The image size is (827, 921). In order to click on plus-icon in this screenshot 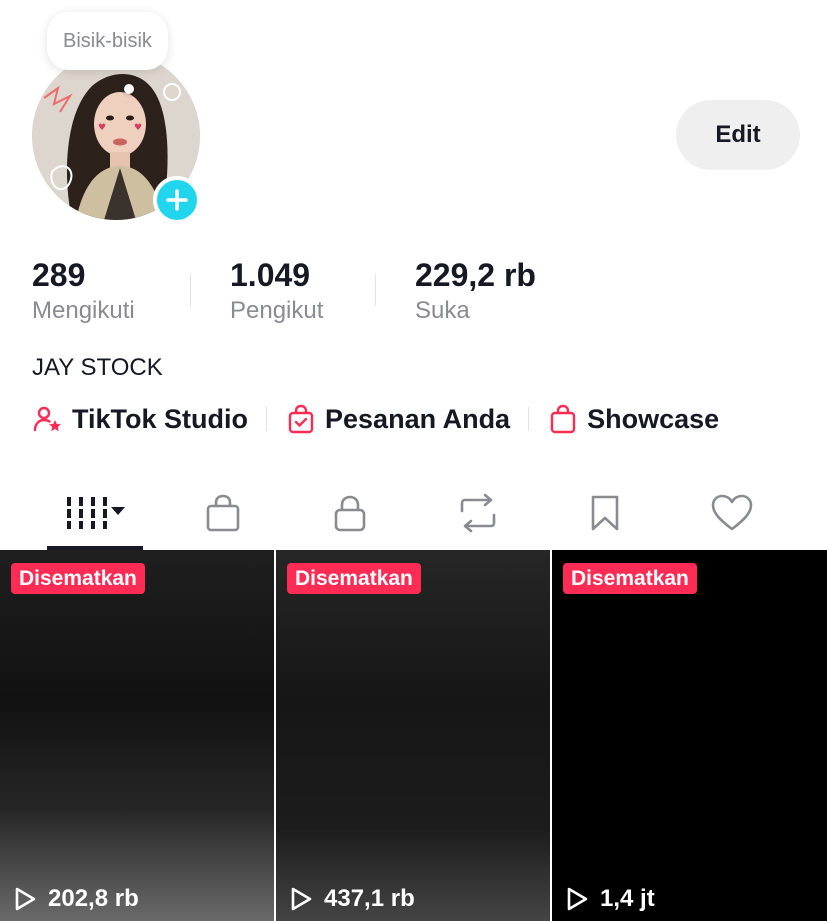, I will do `click(177, 200)`.